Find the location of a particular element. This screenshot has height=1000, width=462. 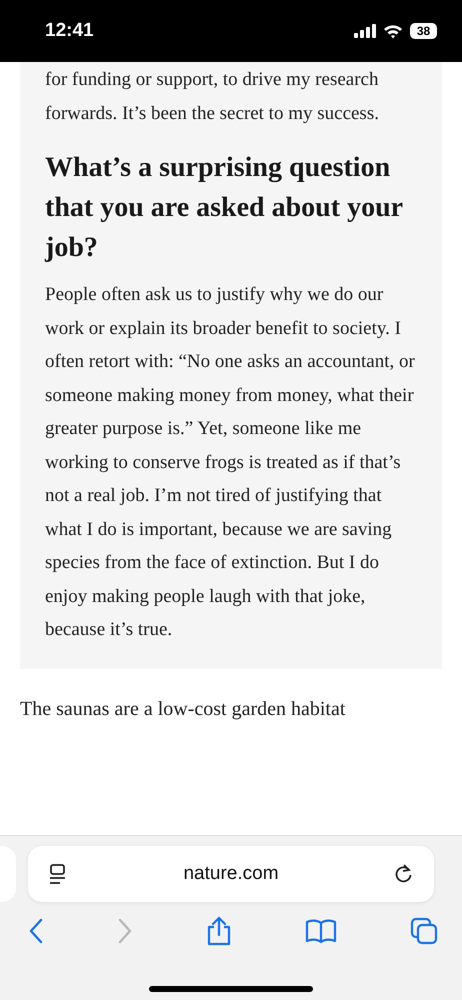

status-time: 12:41 is located at coordinates (69, 31).